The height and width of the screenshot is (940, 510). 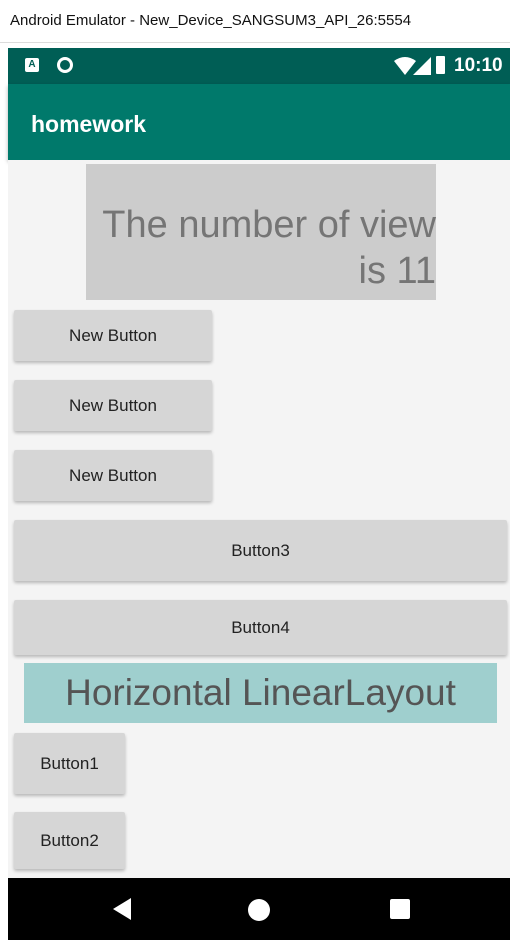 I want to click on recents-icon, so click(x=400, y=909).